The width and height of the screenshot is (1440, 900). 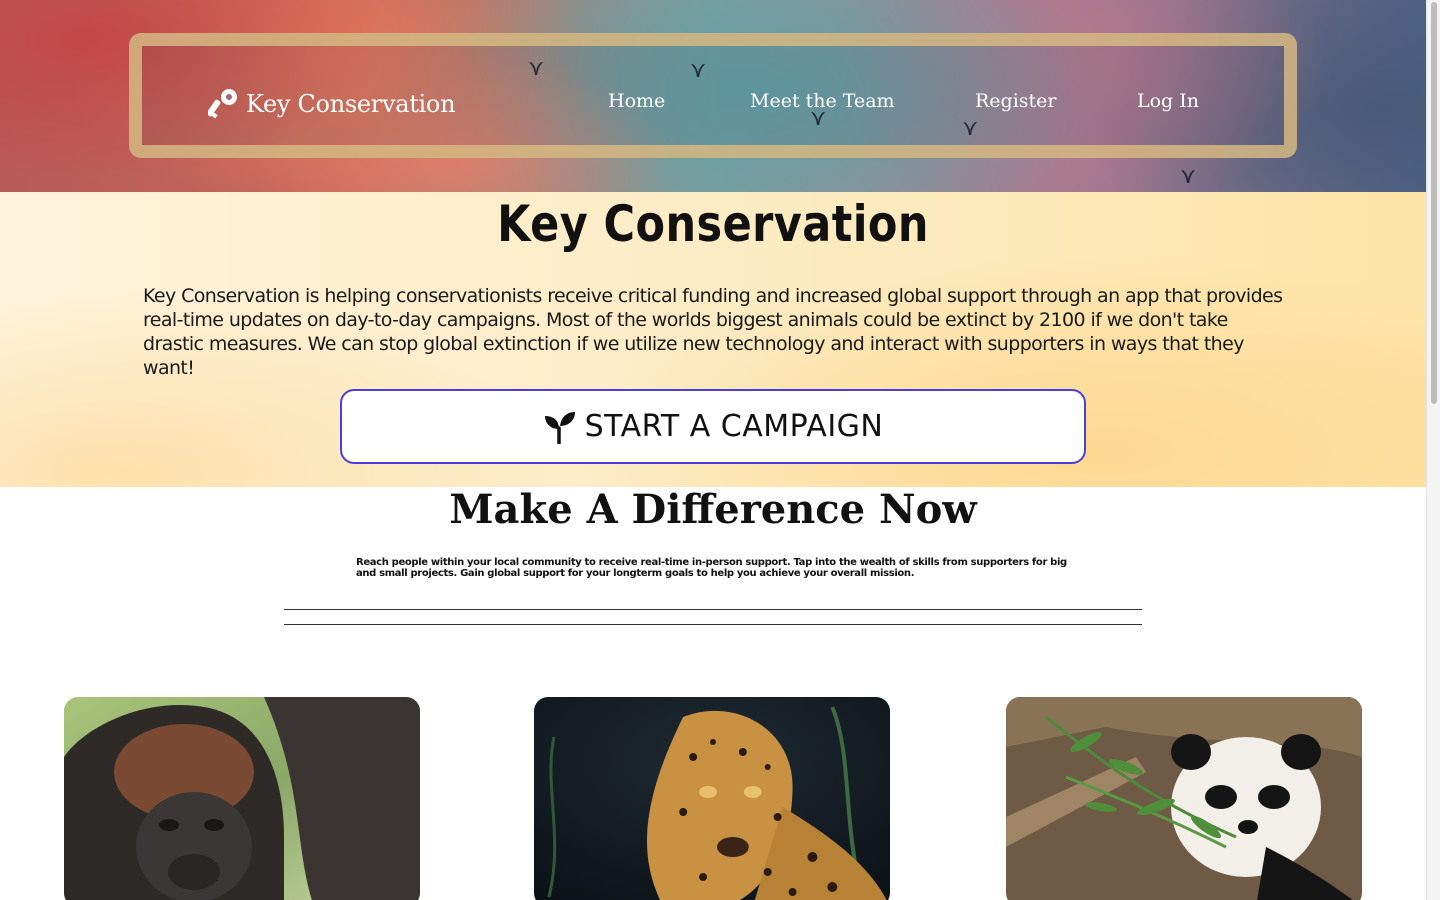 I want to click on brand-name: Key Conservation, so click(x=351, y=104).